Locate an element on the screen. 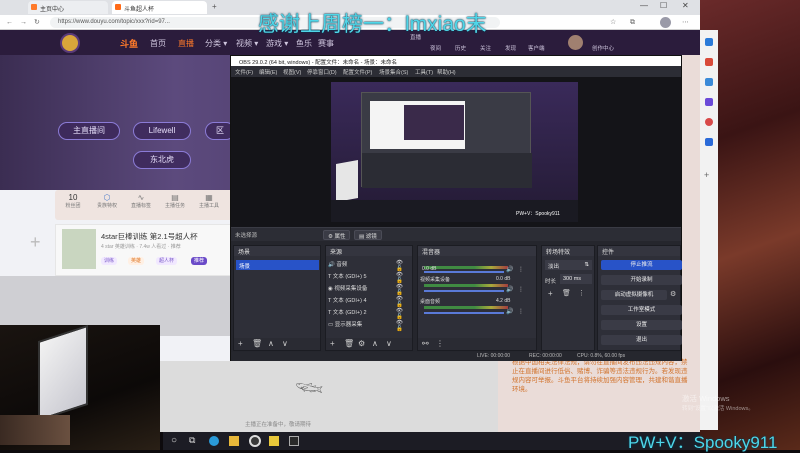 Image resolution: width=800 pixels, height=453 pixels. nav-category: 分类 ▾ is located at coordinates (216, 43).